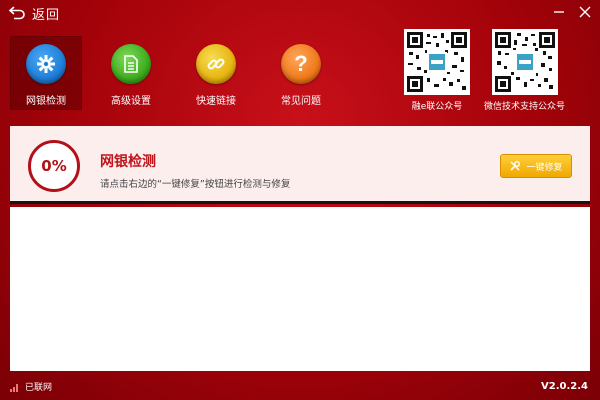  I want to click on progress-percent: 0%, so click(54, 166).